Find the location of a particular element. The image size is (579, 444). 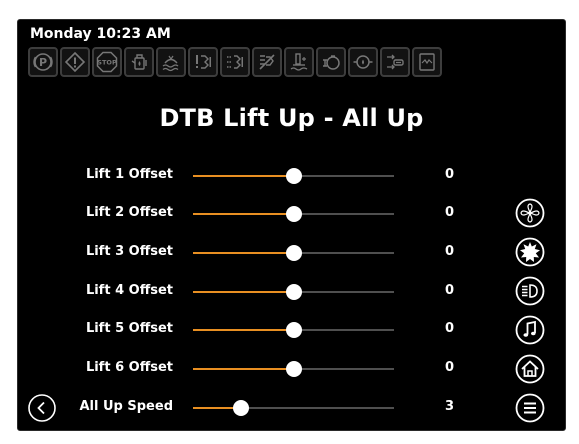

setting-label: Lift 4 Offset is located at coordinates (129, 290).